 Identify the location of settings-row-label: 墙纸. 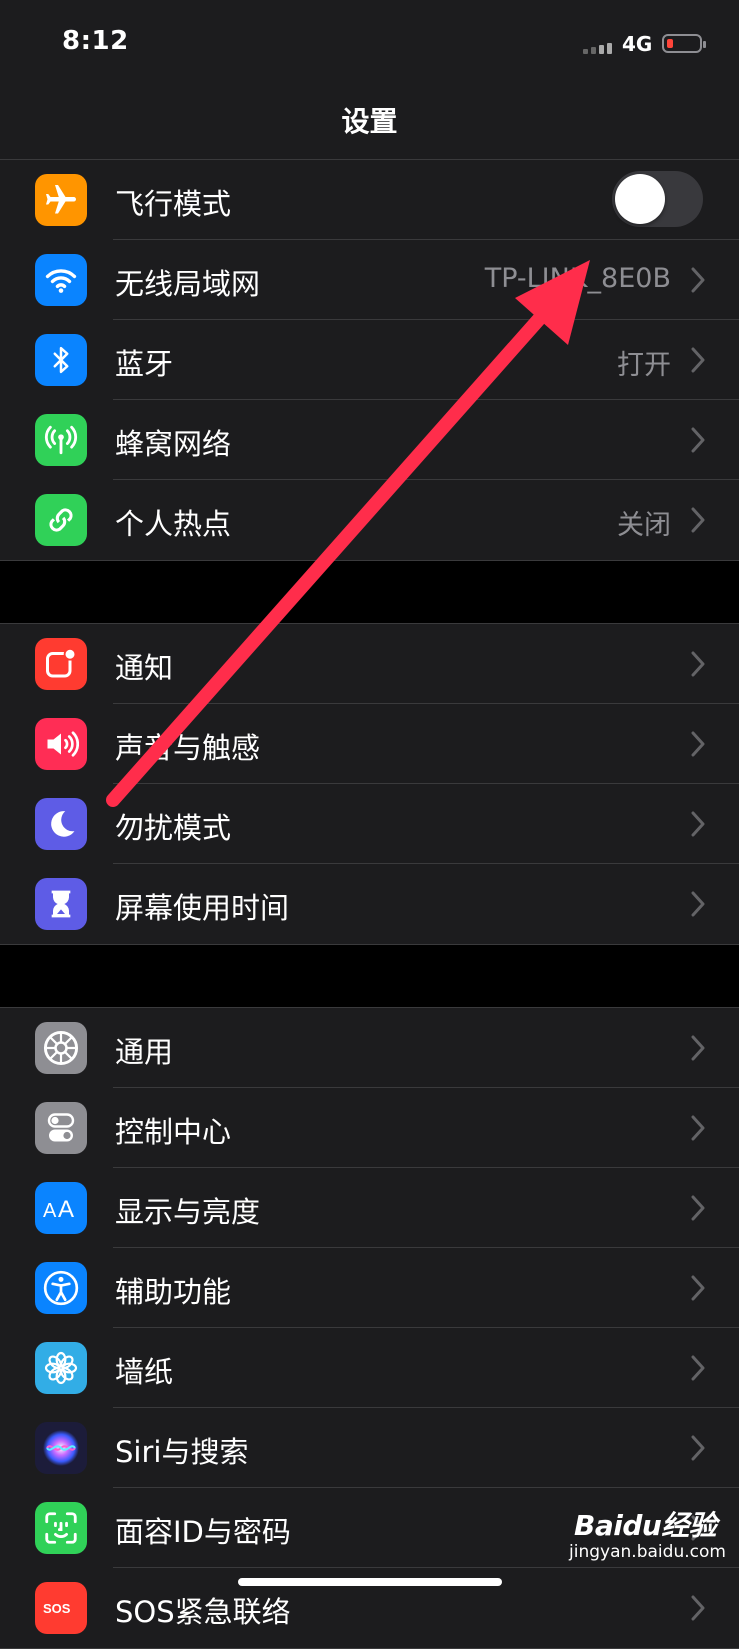
(144, 1372).